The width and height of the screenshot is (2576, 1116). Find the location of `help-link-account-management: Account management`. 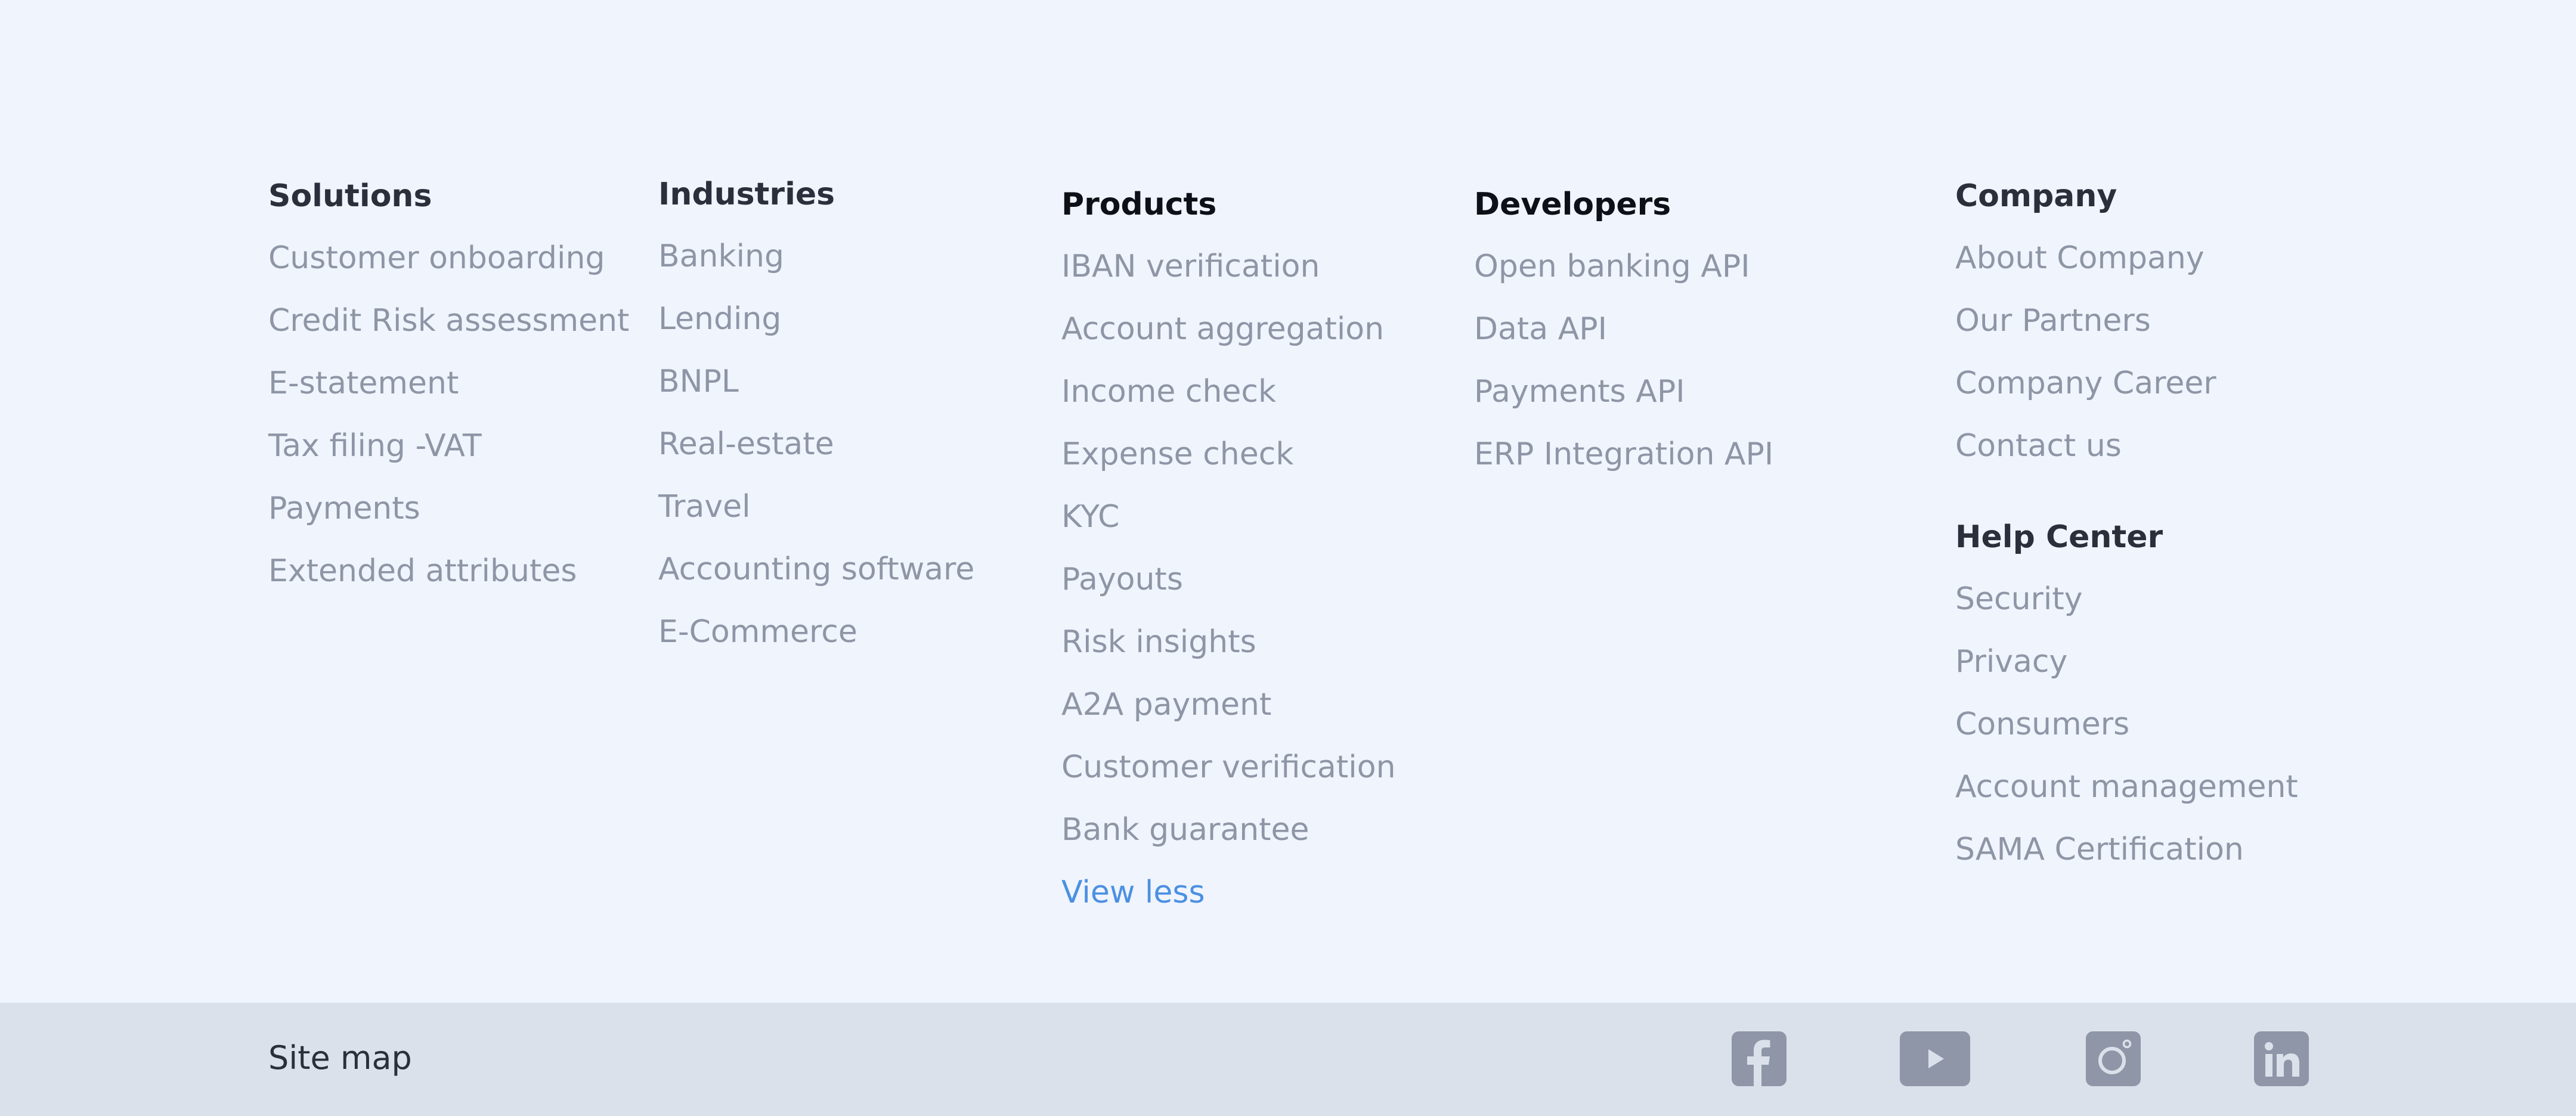

help-link-account-management: Account management is located at coordinates (2126, 787).